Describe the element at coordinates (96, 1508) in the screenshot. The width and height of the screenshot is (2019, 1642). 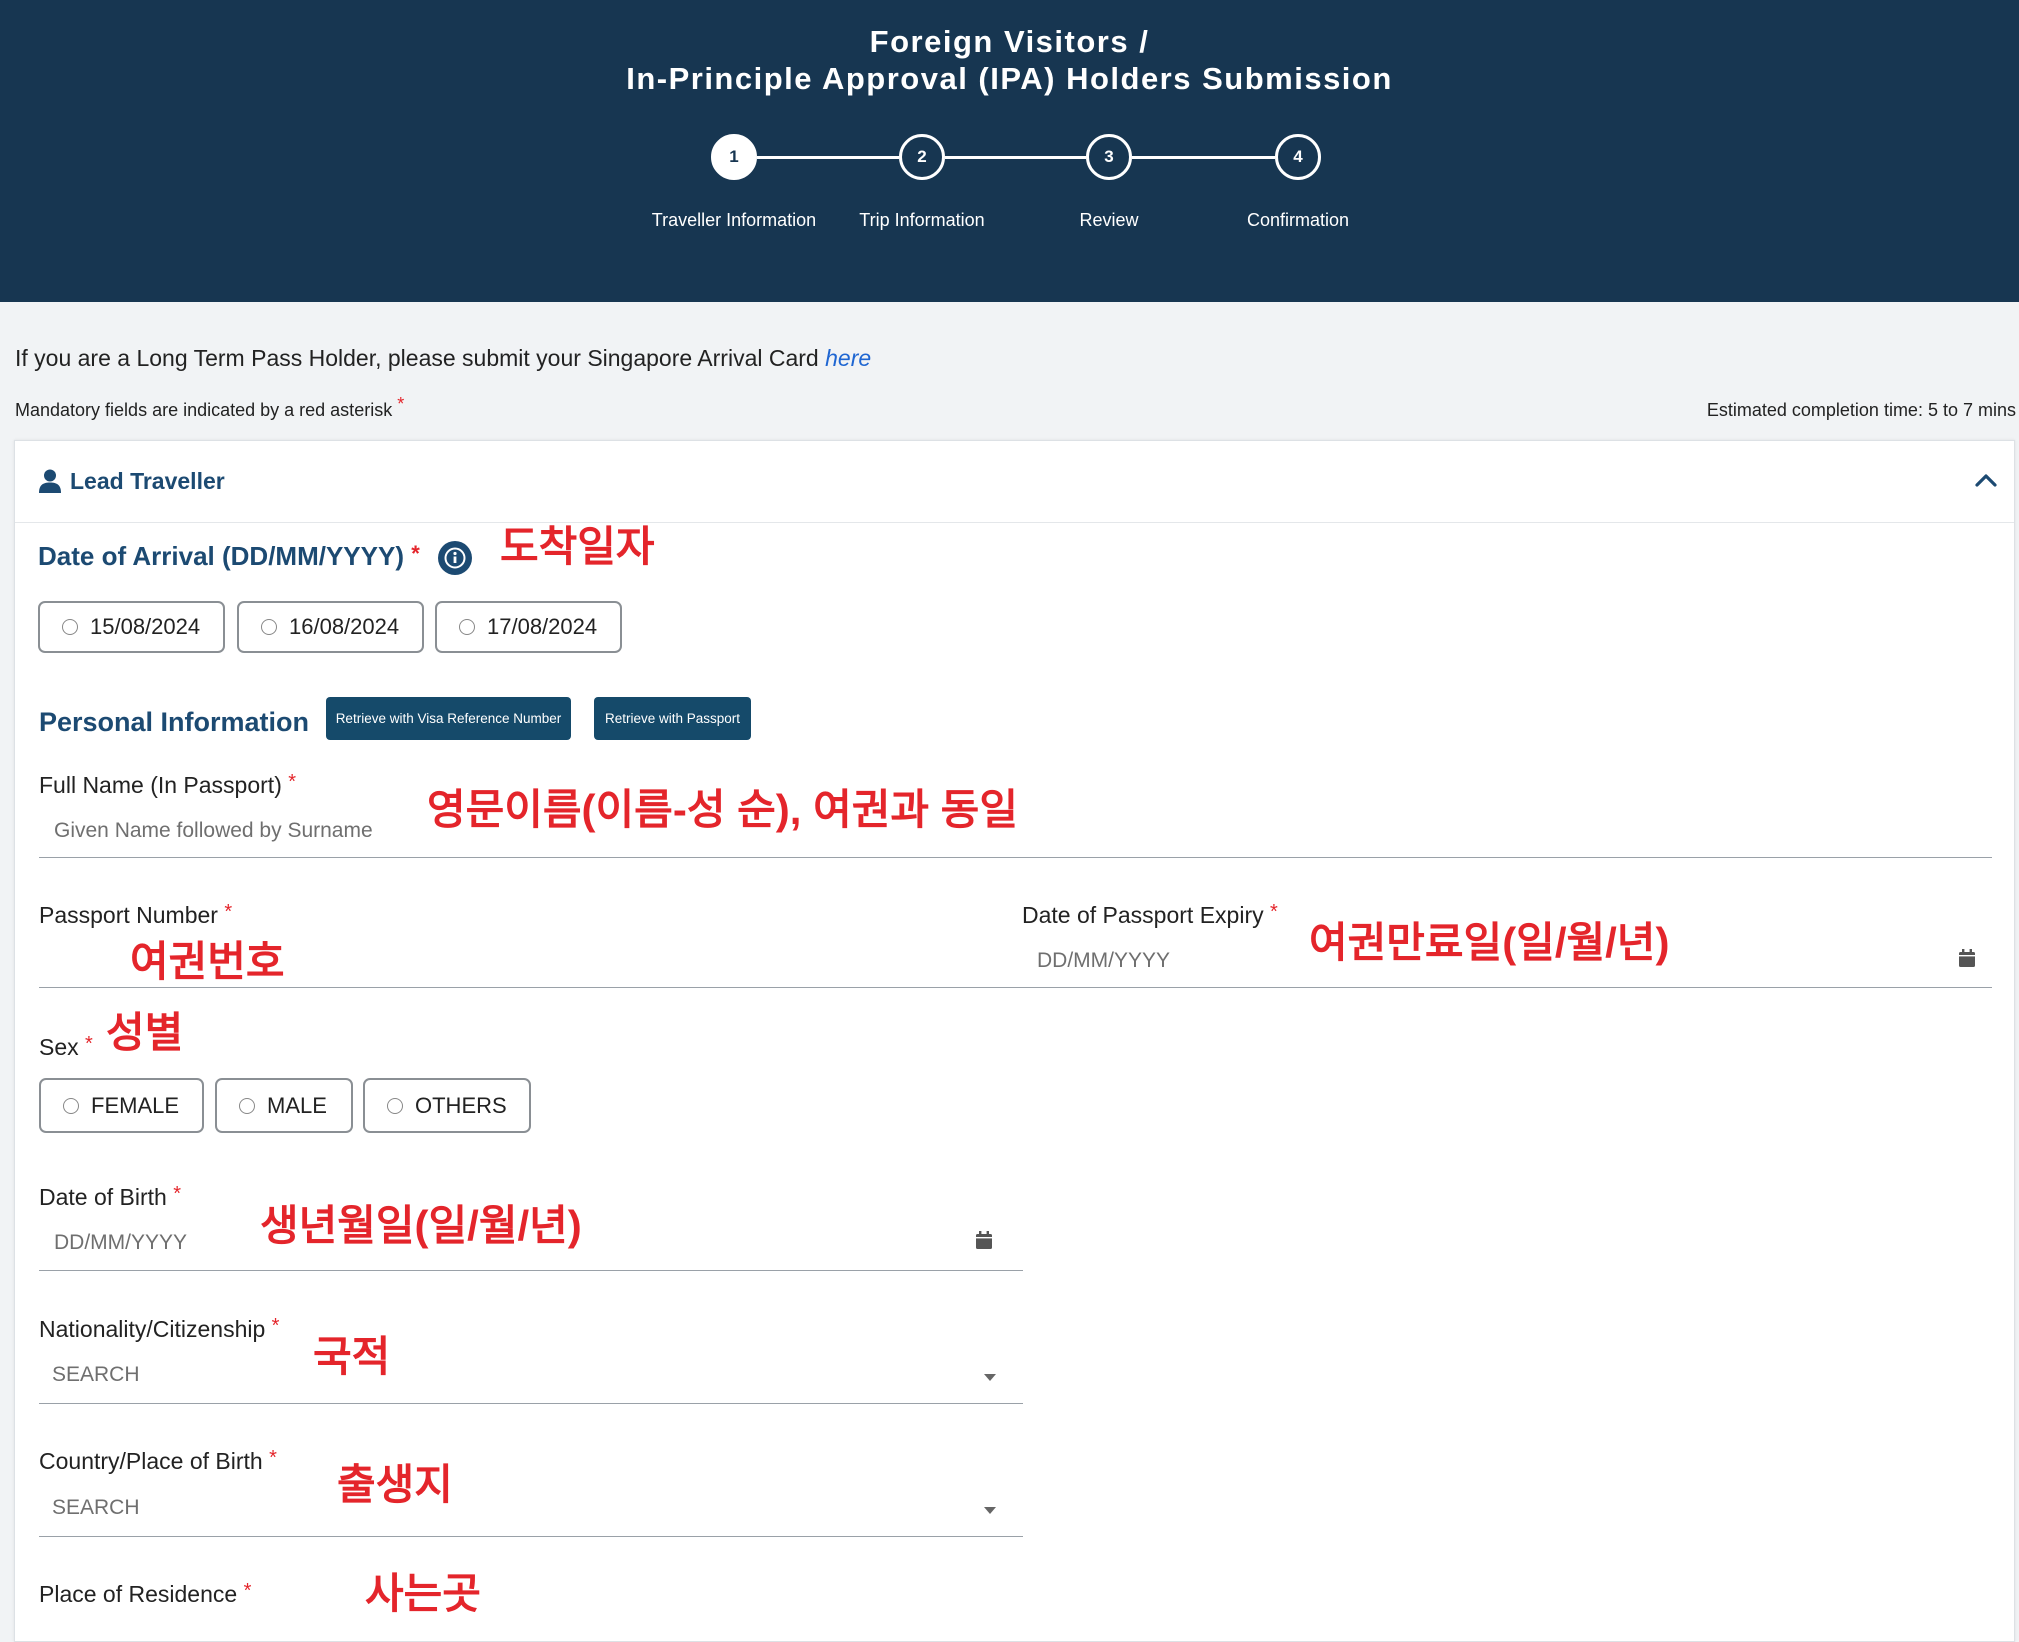
I see `birth-place-select: SEARCH` at that location.